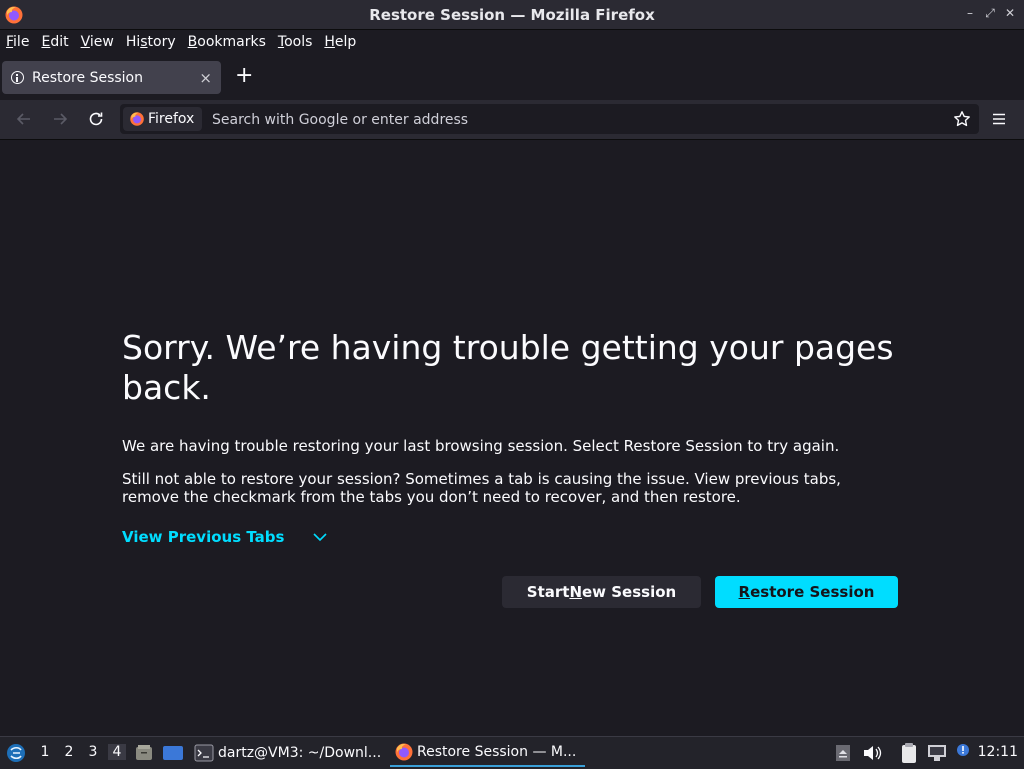 The width and height of the screenshot is (1024, 769). I want to click on identity-label: Firefox, so click(171, 119).